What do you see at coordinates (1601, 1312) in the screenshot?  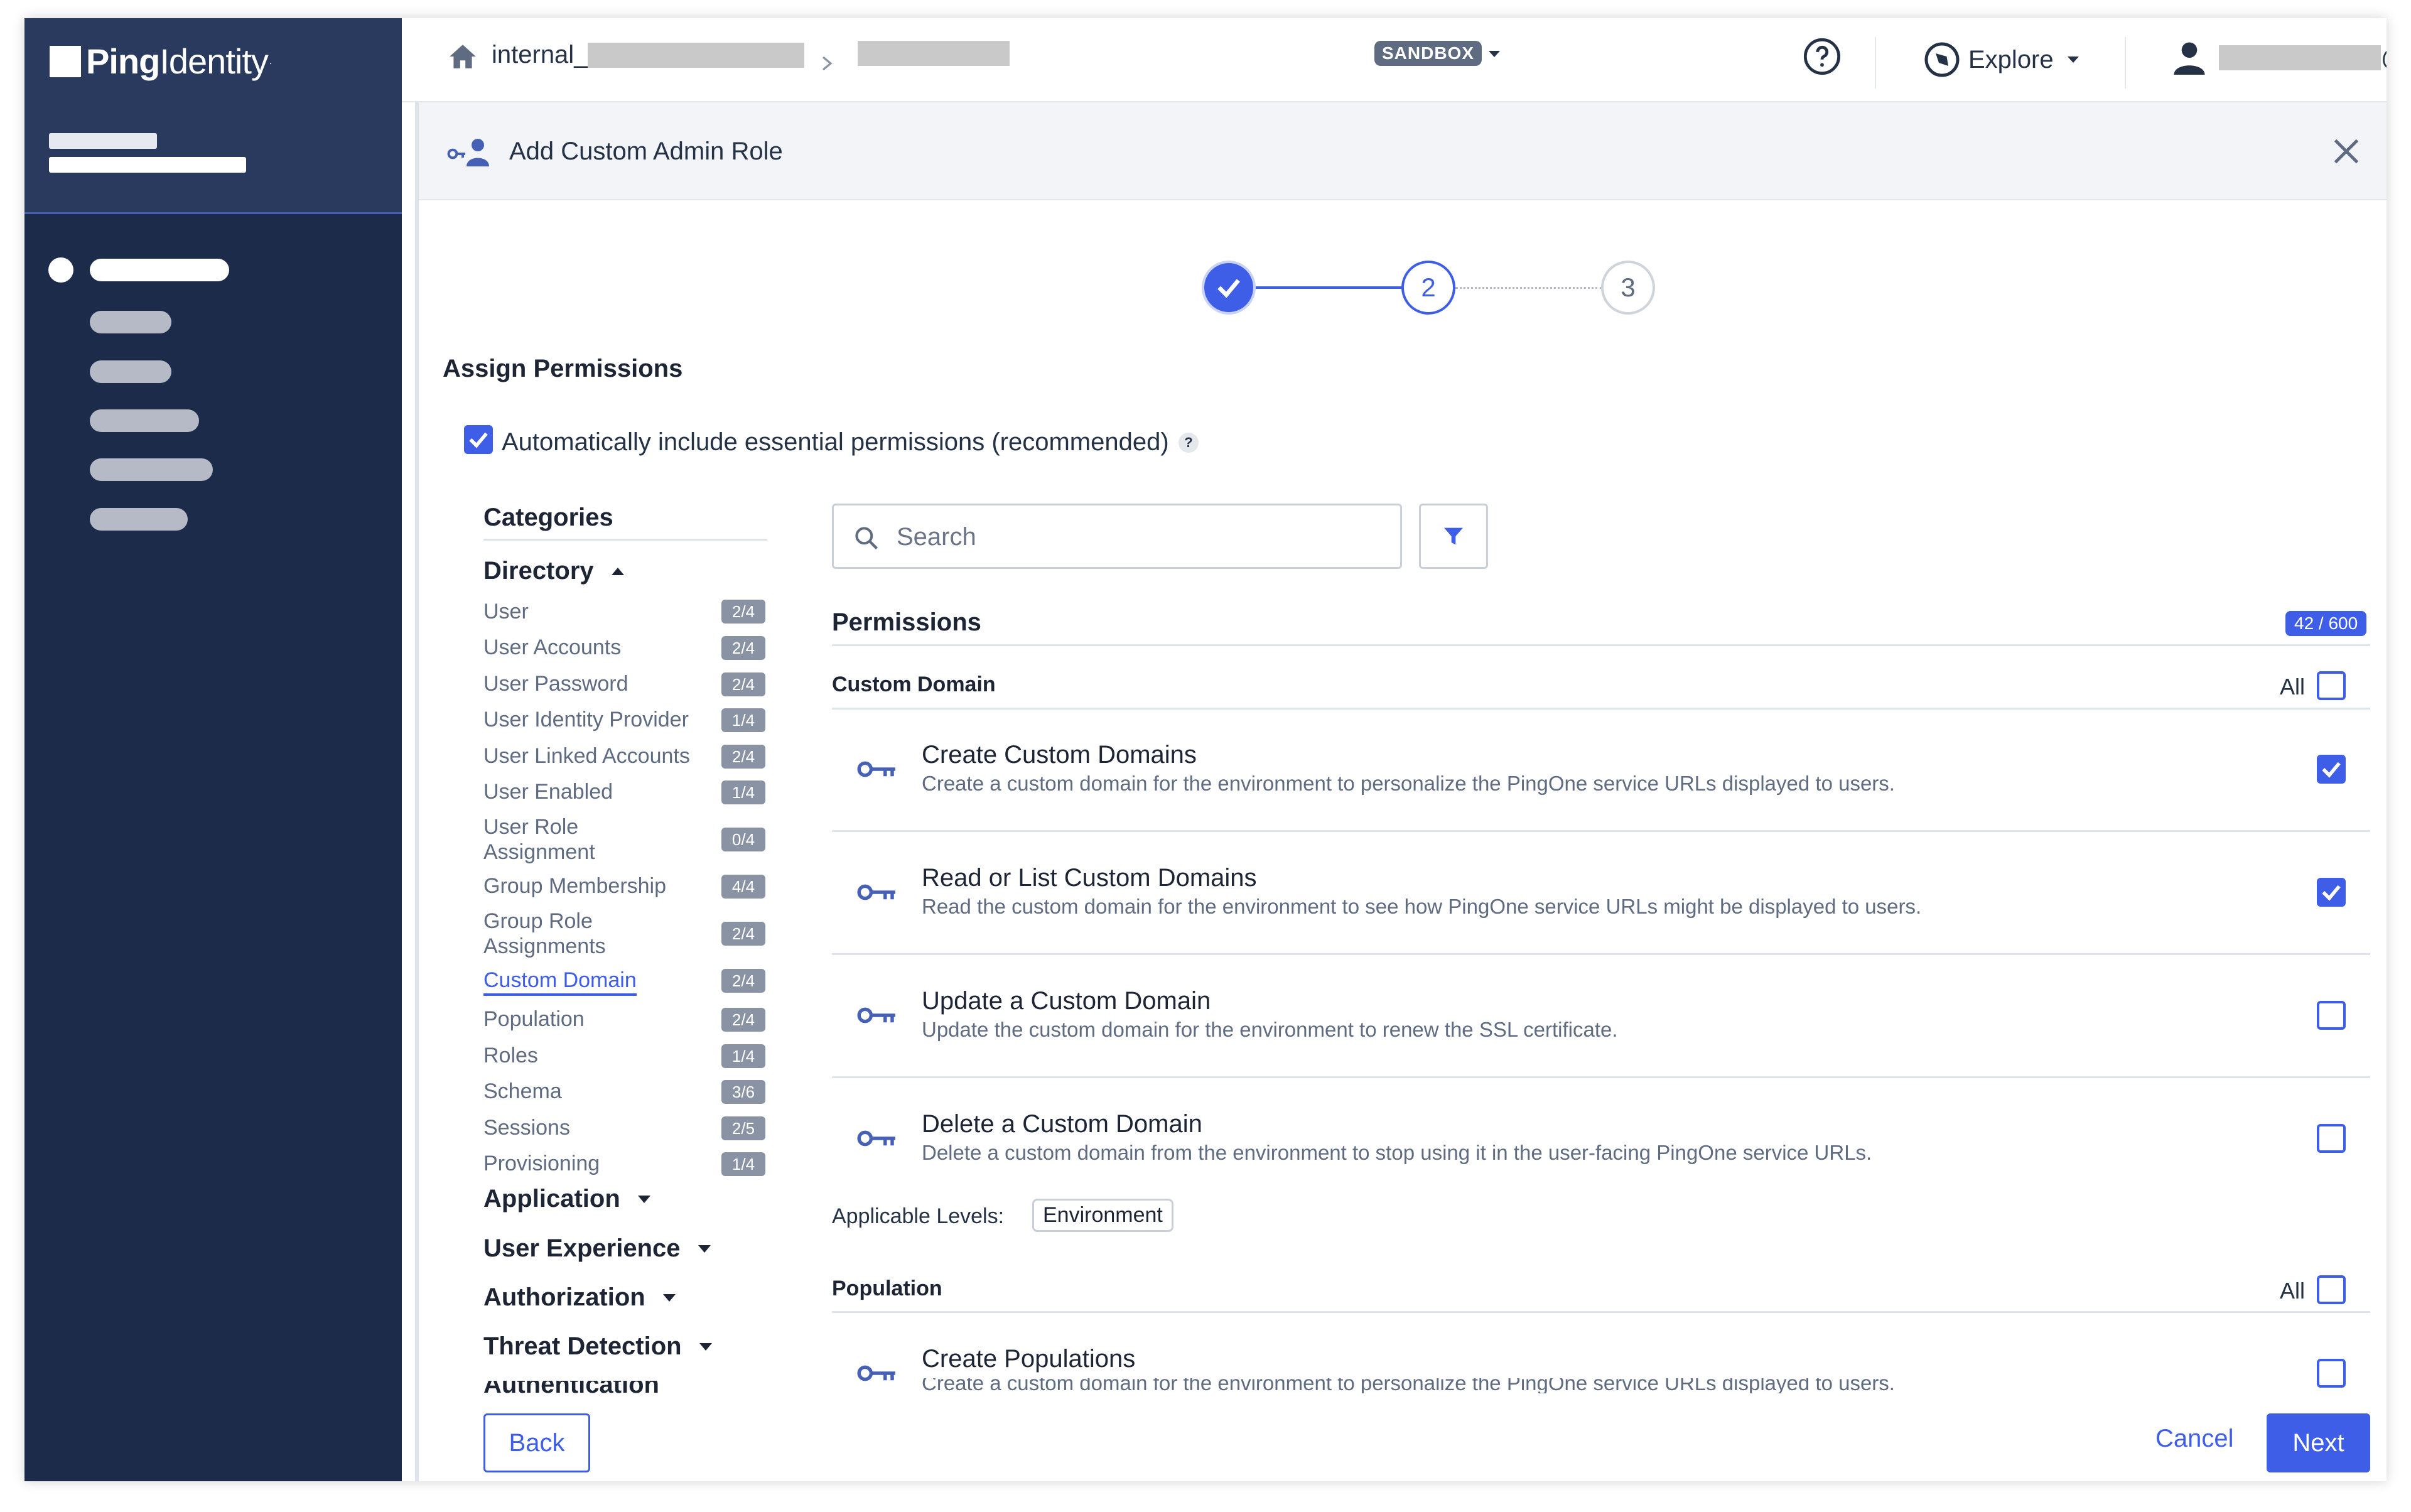 I see `section-divider` at bounding box center [1601, 1312].